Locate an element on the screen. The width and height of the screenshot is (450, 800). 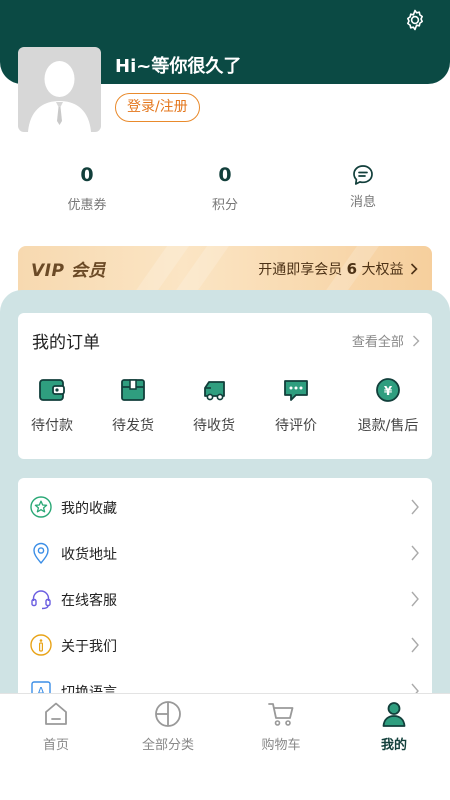
menu-item-about-us-label: 关于我们 is located at coordinates (89, 647).